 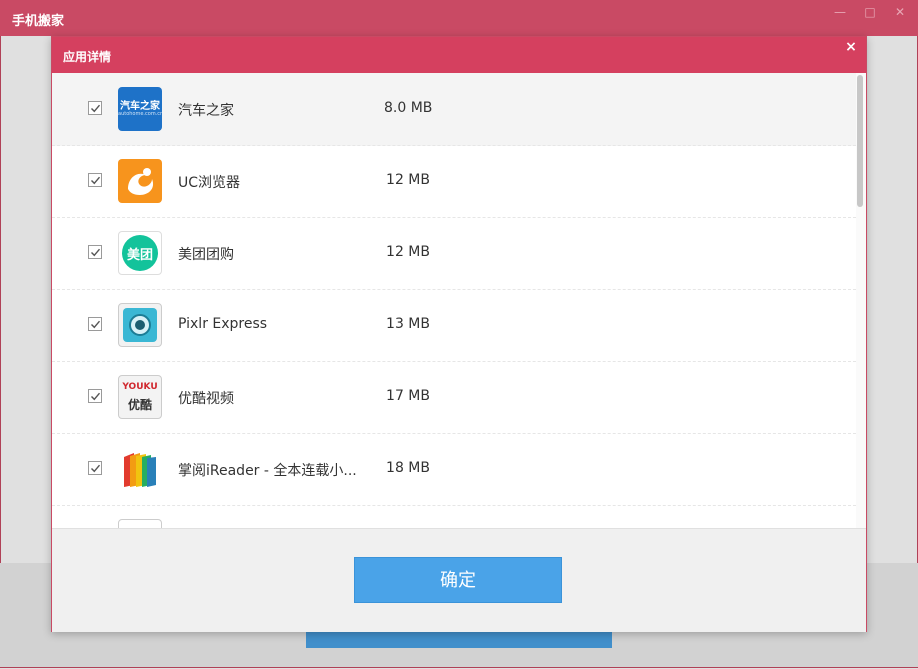 What do you see at coordinates (454, 397) in the screenshot?
I see `list-item: YOUKU 优酷 优酷视频 17 MB` at bounding box center [454, 397].